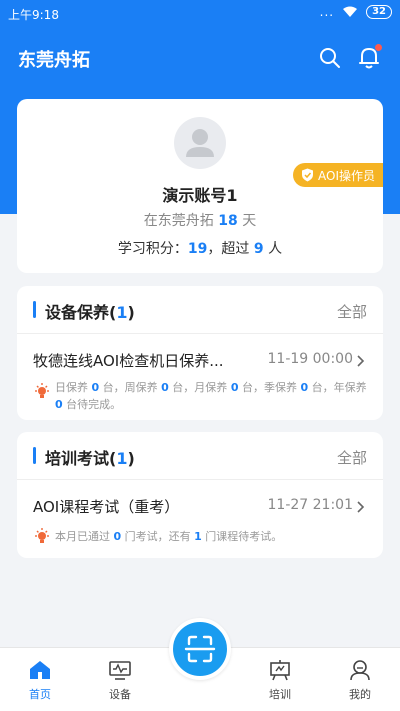  I want to click on search-button, so click(330, 58).